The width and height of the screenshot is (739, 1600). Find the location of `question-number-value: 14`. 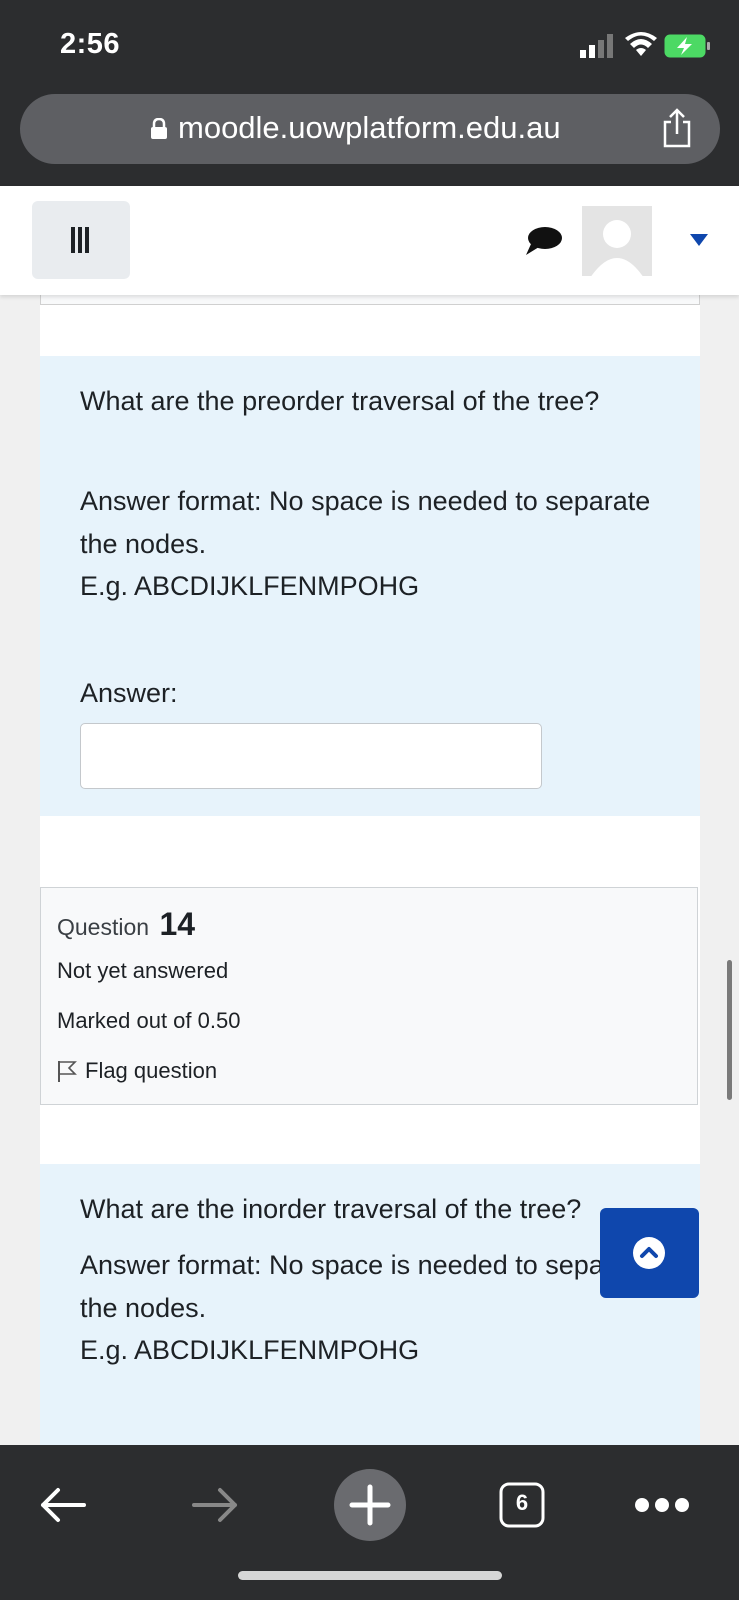

question-number-value: 14 is located at coordinates (177, 924).